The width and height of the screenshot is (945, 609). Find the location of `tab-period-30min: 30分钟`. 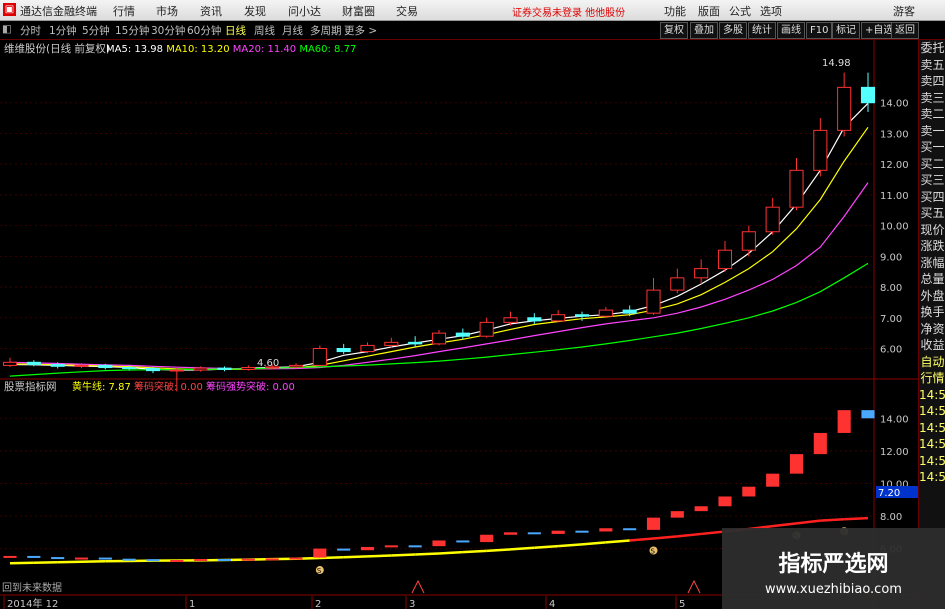

tab-period-30min: 30分钟 is located at coordinates (168, 30).